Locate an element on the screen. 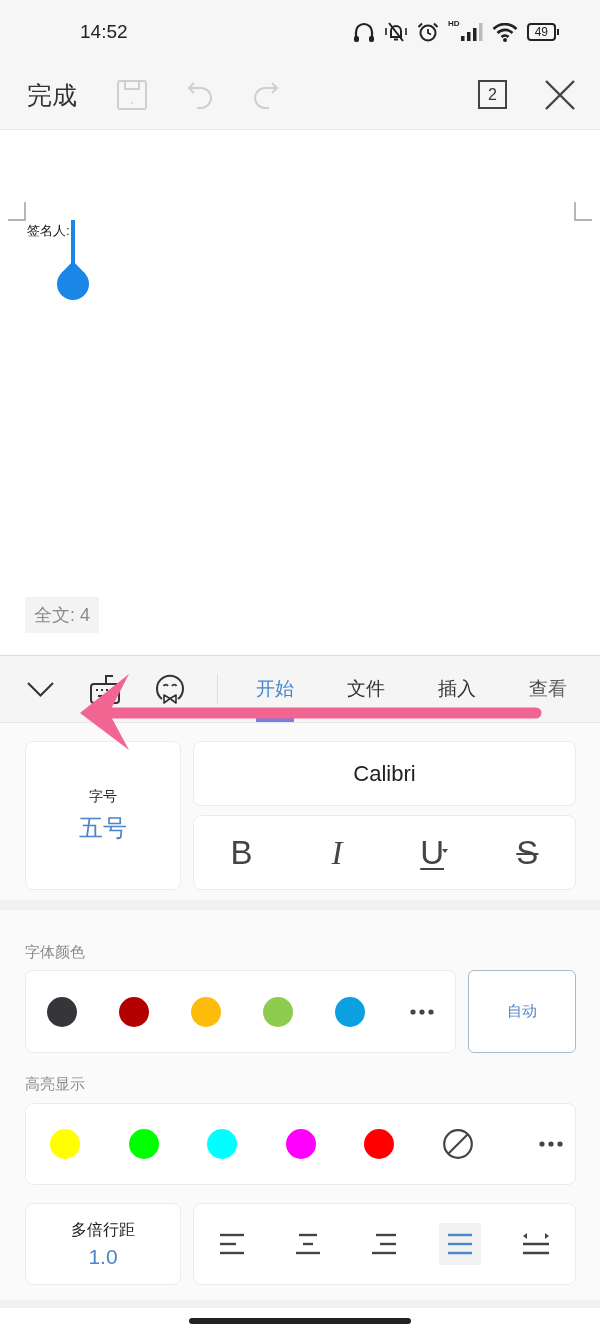 This screenshot has height=1333, width=600. document-text: 签名人: is located at coordinates (48, 230).